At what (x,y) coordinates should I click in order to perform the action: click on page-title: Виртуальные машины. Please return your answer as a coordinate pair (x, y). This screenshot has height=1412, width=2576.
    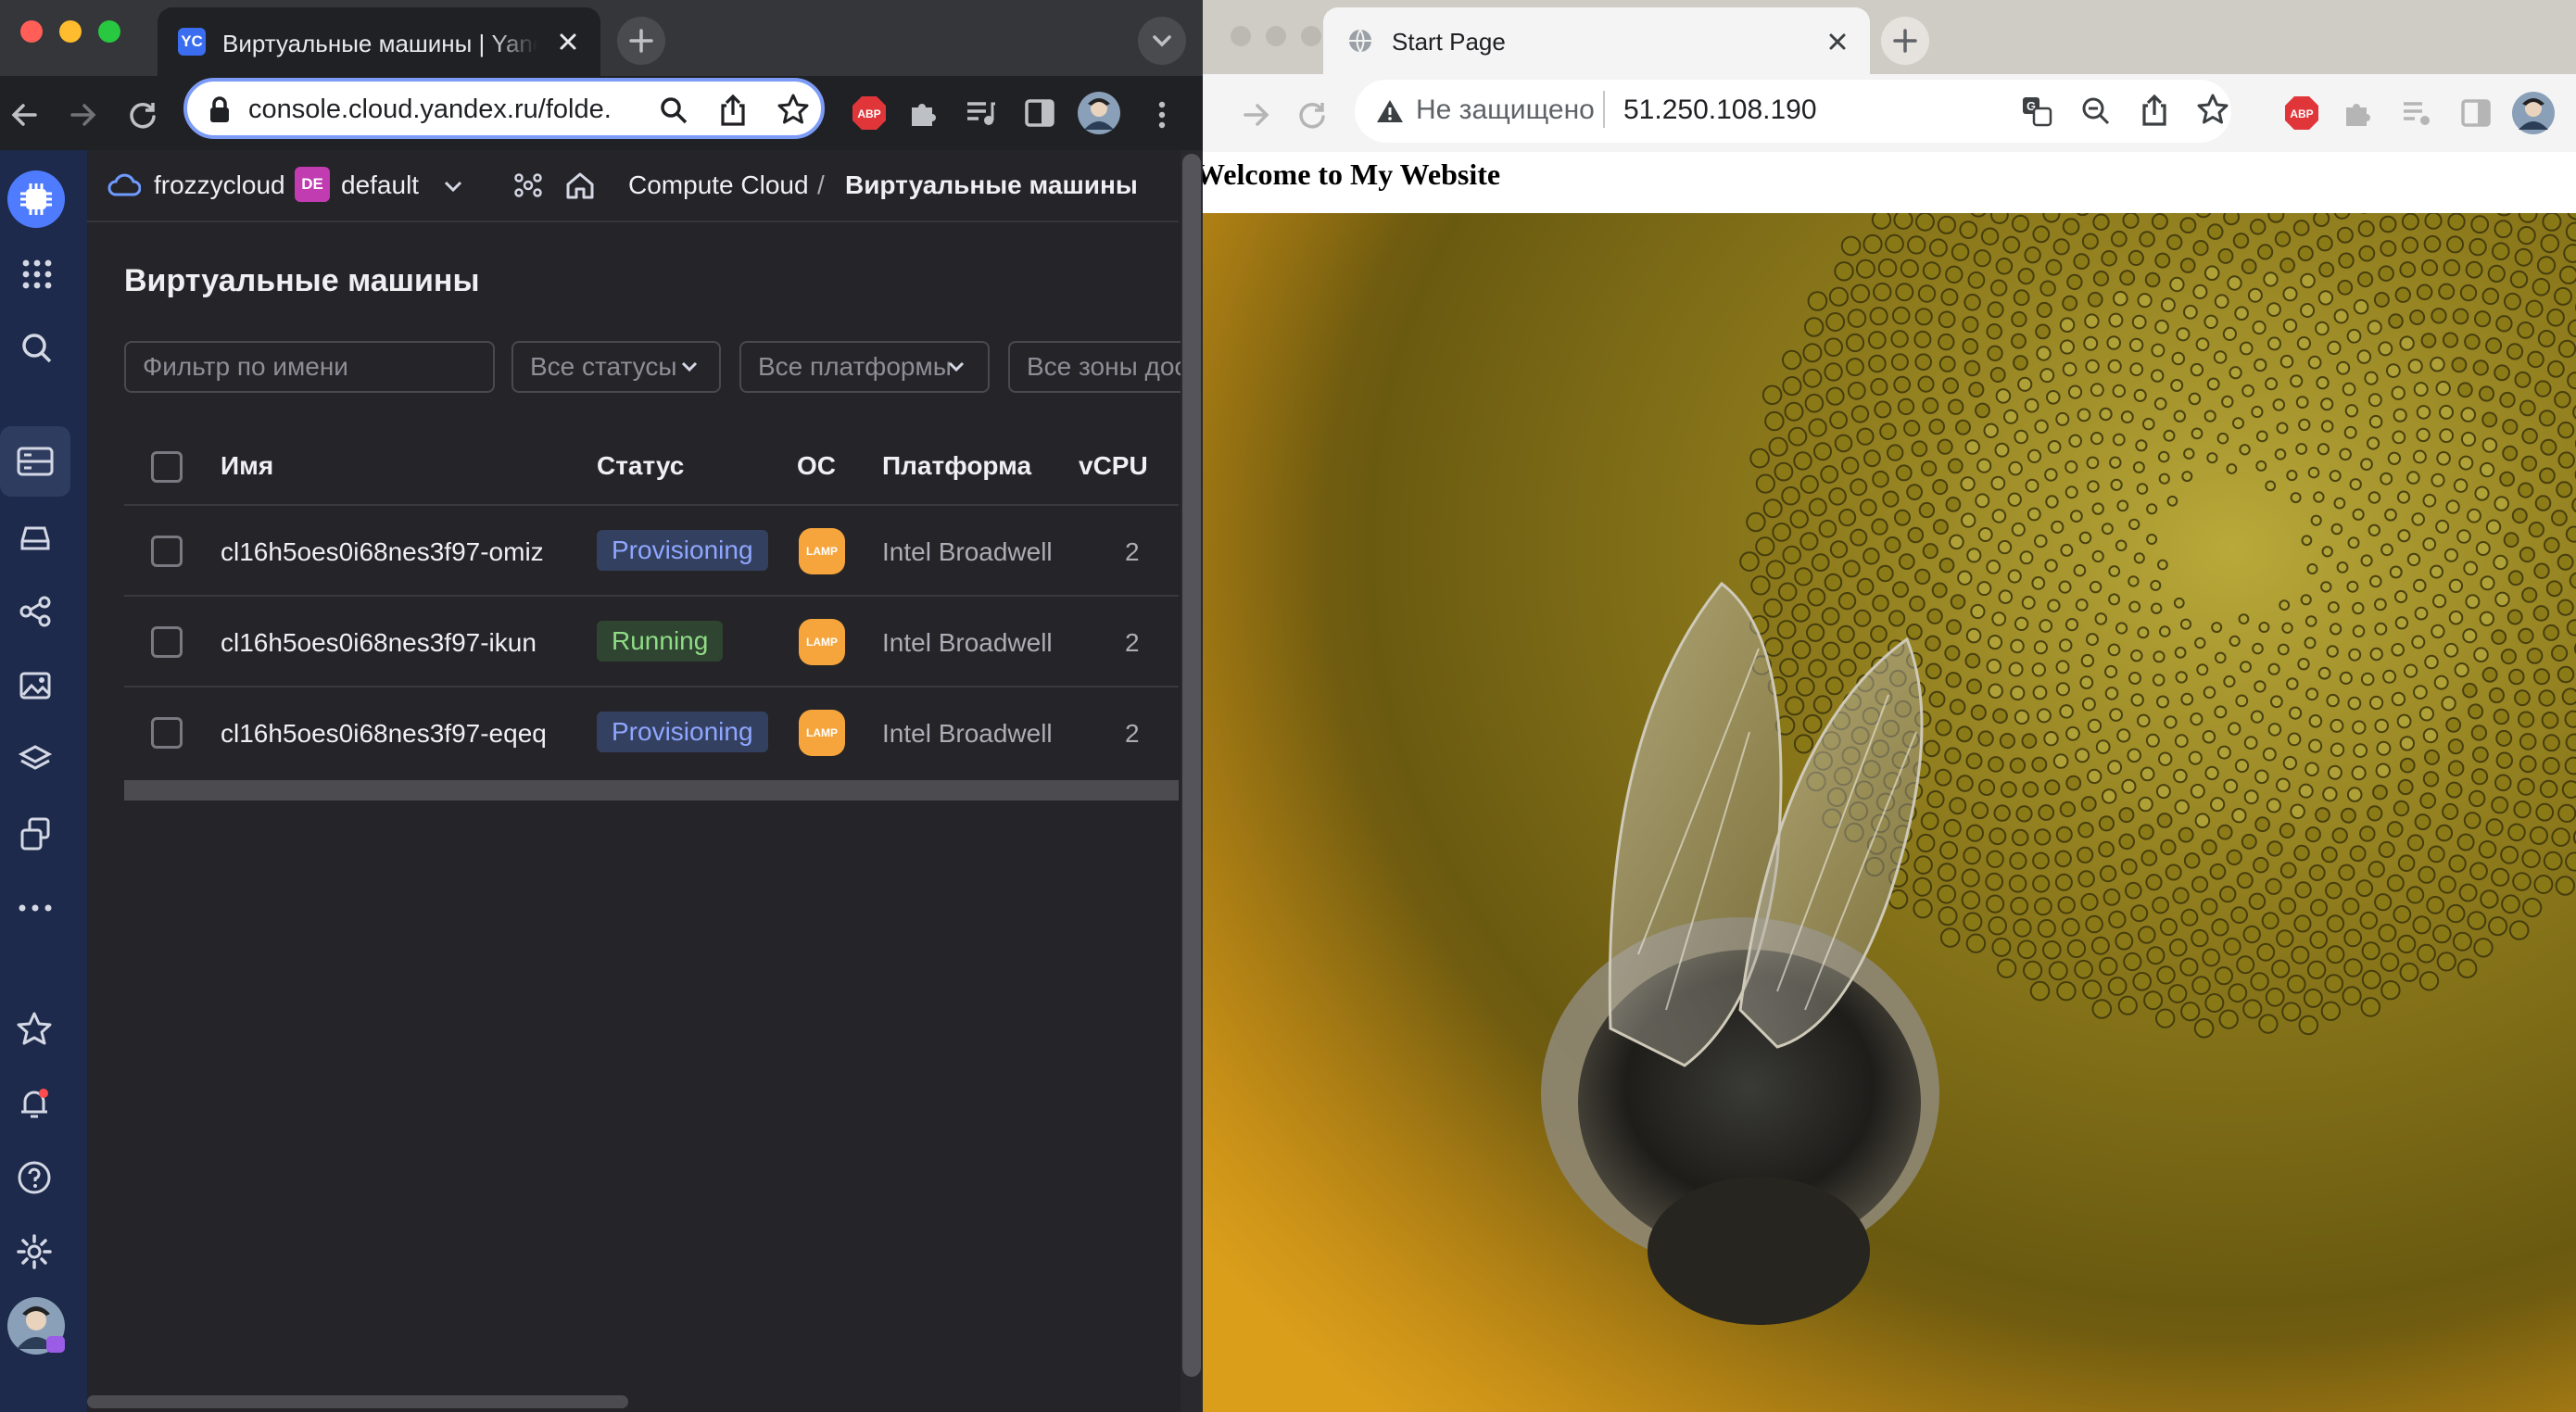
    Looking at the image, I should click on (302, 280).